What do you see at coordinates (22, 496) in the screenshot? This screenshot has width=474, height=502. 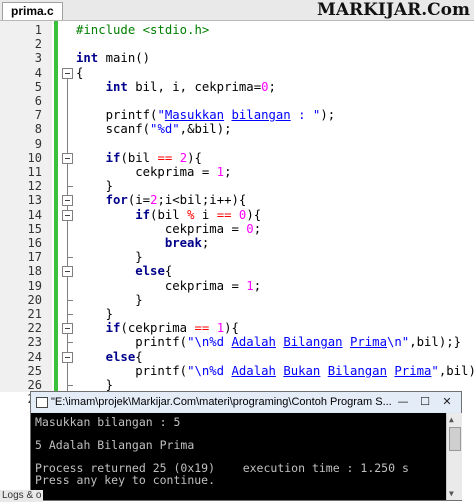 I see `logs-tab: Logs & o` at bounding box center [22, 496].